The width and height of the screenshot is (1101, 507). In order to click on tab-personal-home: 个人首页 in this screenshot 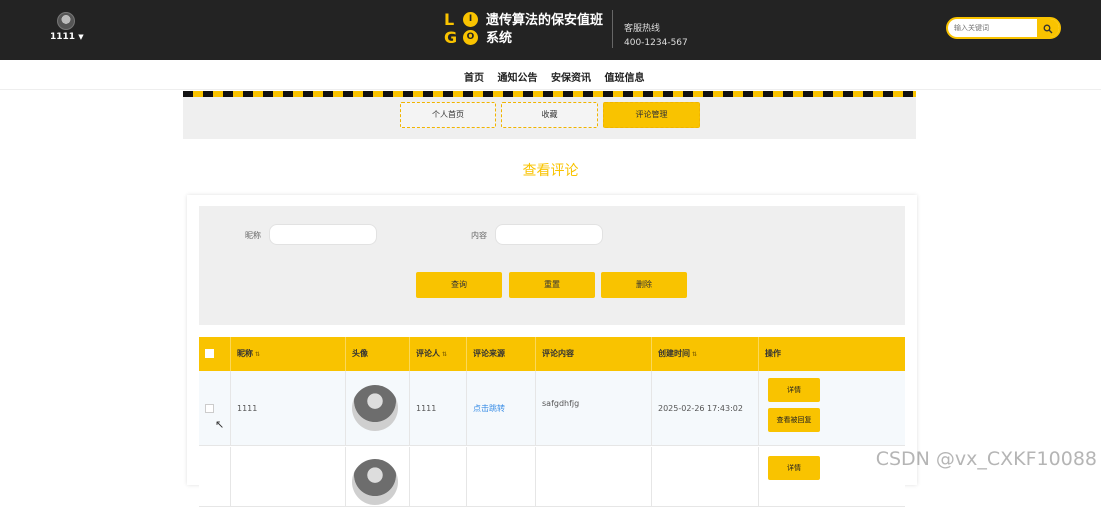, I will do `click(448, 115)`.